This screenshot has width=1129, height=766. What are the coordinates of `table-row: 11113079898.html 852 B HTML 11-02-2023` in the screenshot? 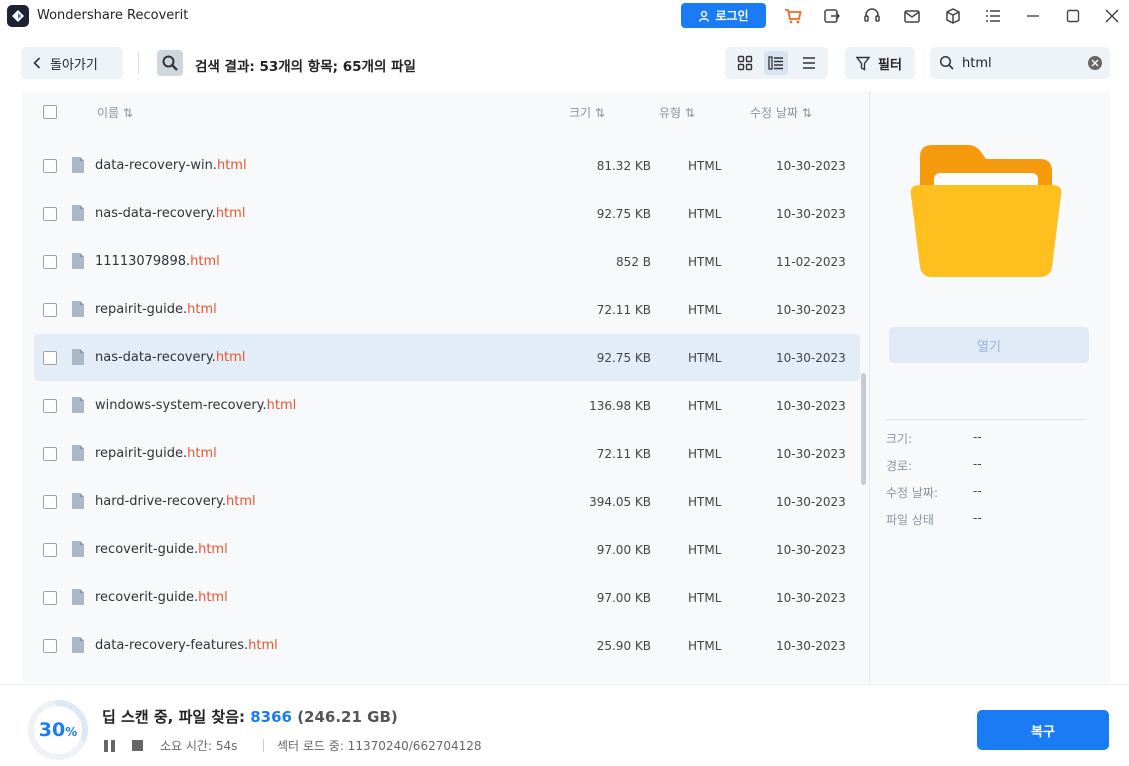 It's located at (447, 261).